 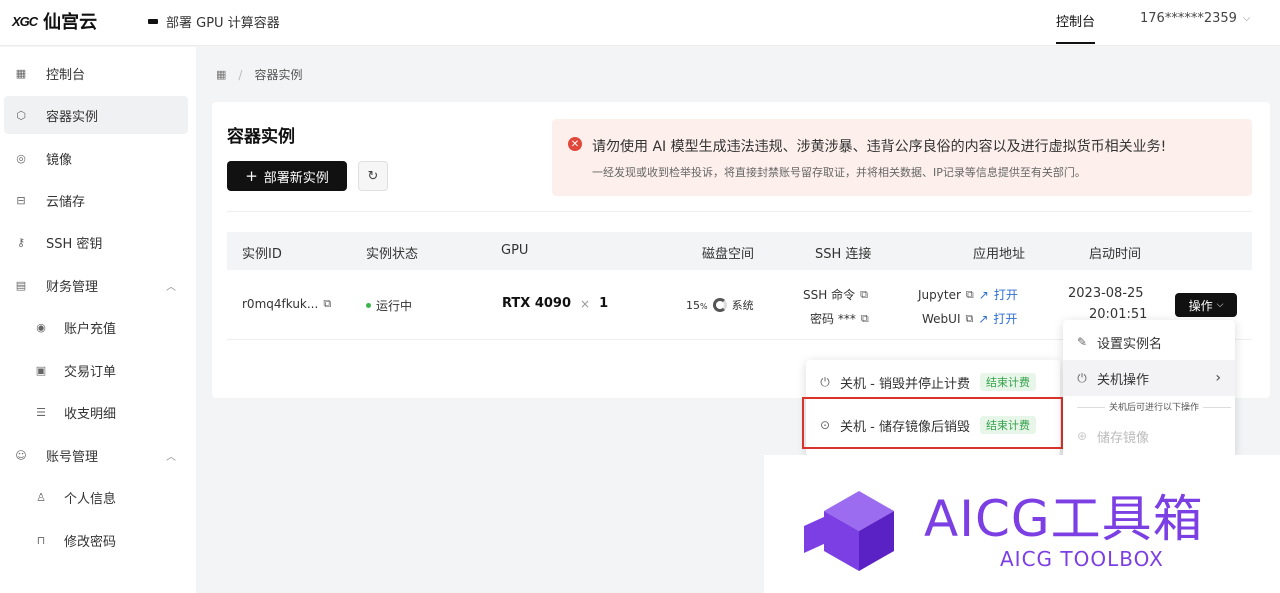 I want to click on sidebar-item-ssh-keys: ⚷ SSH 密钥, so click(x=96, y=242).